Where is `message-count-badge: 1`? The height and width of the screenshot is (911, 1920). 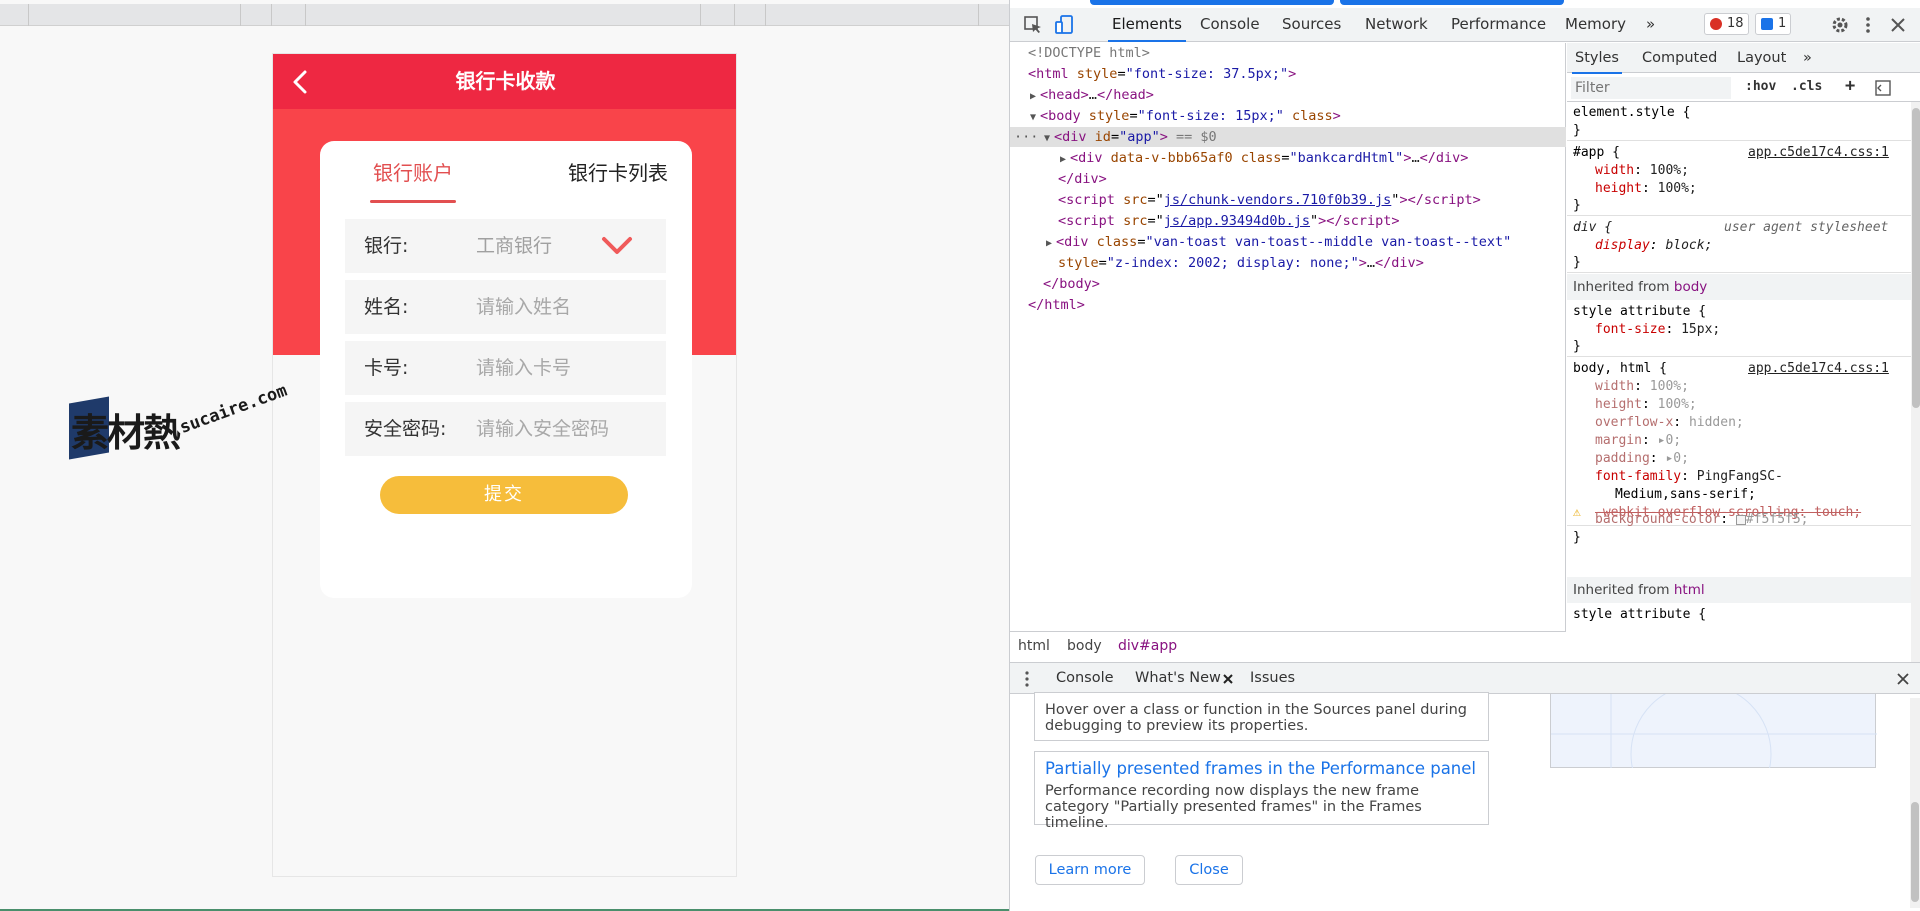 message-count-badge: 1 is located at coordinates (1773, 24).